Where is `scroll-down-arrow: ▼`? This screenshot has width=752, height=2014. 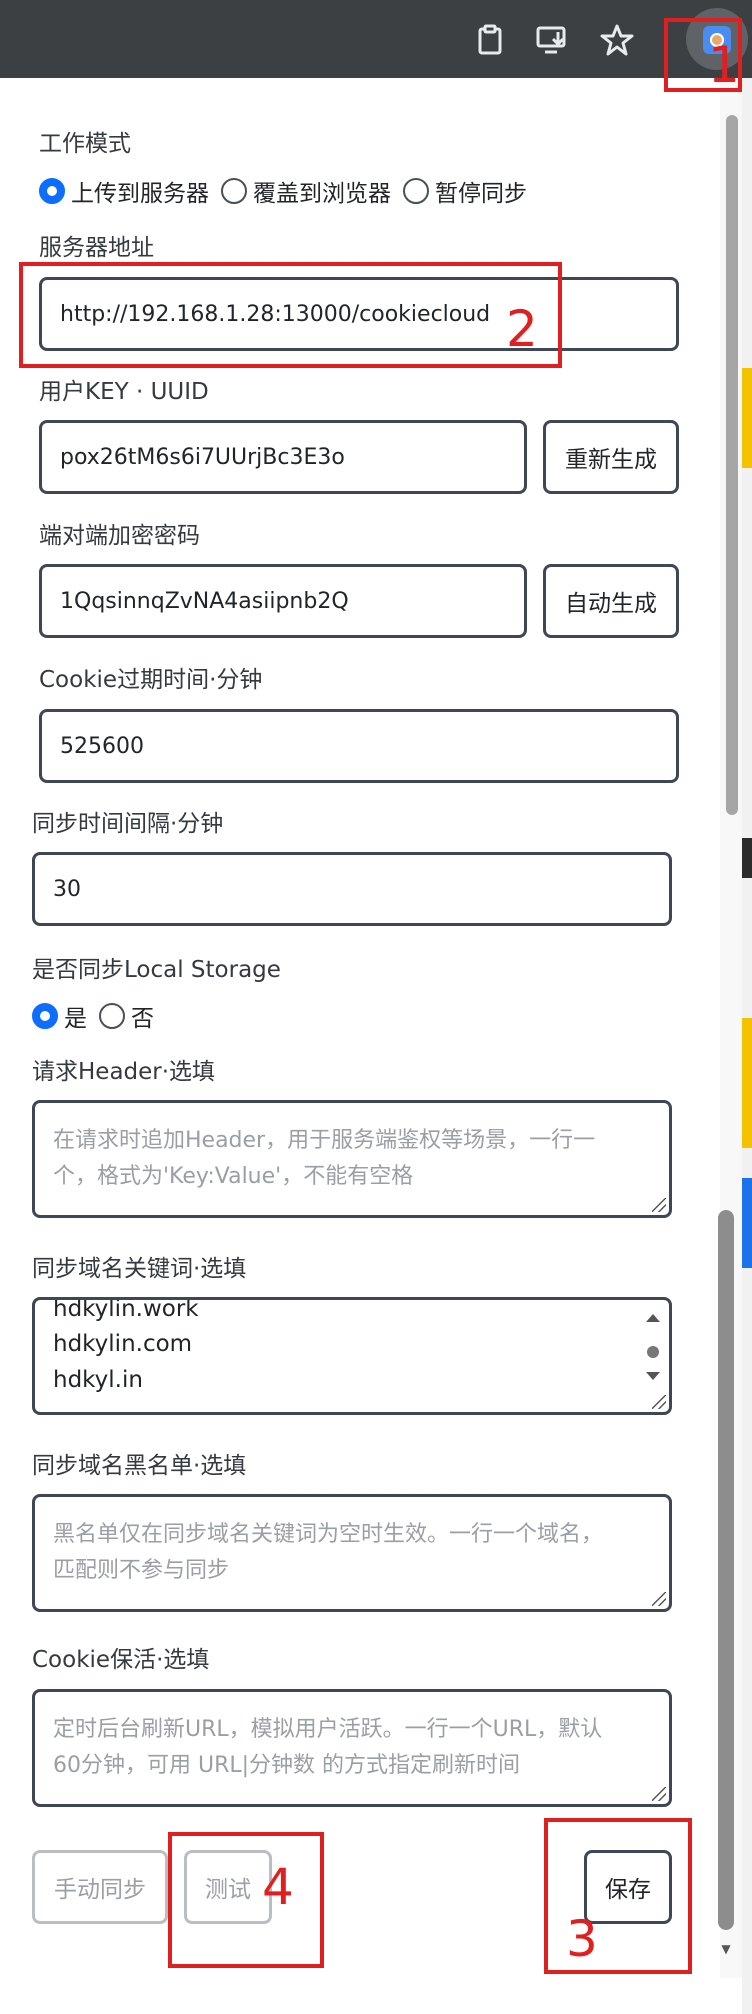
scroll-down-arrow: ▼ is located at coordinates (726, 1949).